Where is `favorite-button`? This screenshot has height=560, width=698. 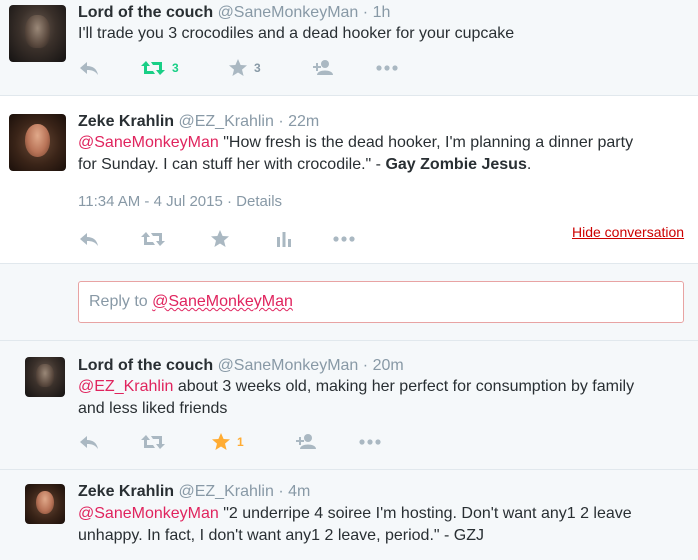 favorite-button is located at coordinates (220, 239).